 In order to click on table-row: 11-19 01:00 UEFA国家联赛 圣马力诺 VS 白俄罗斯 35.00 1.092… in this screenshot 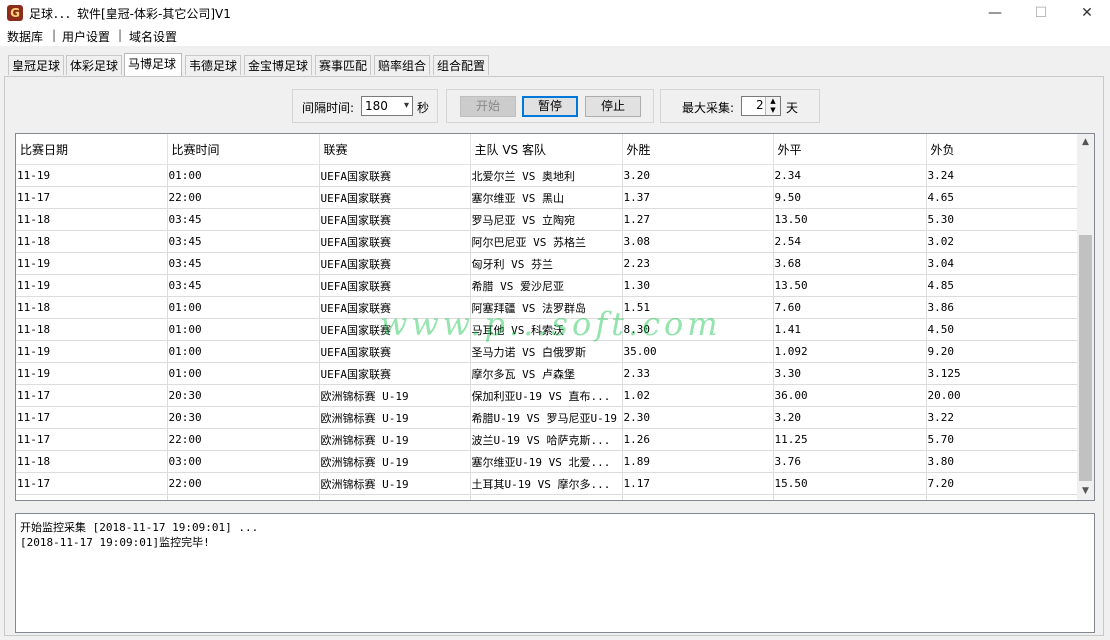, I will do `click(547, 351)`.